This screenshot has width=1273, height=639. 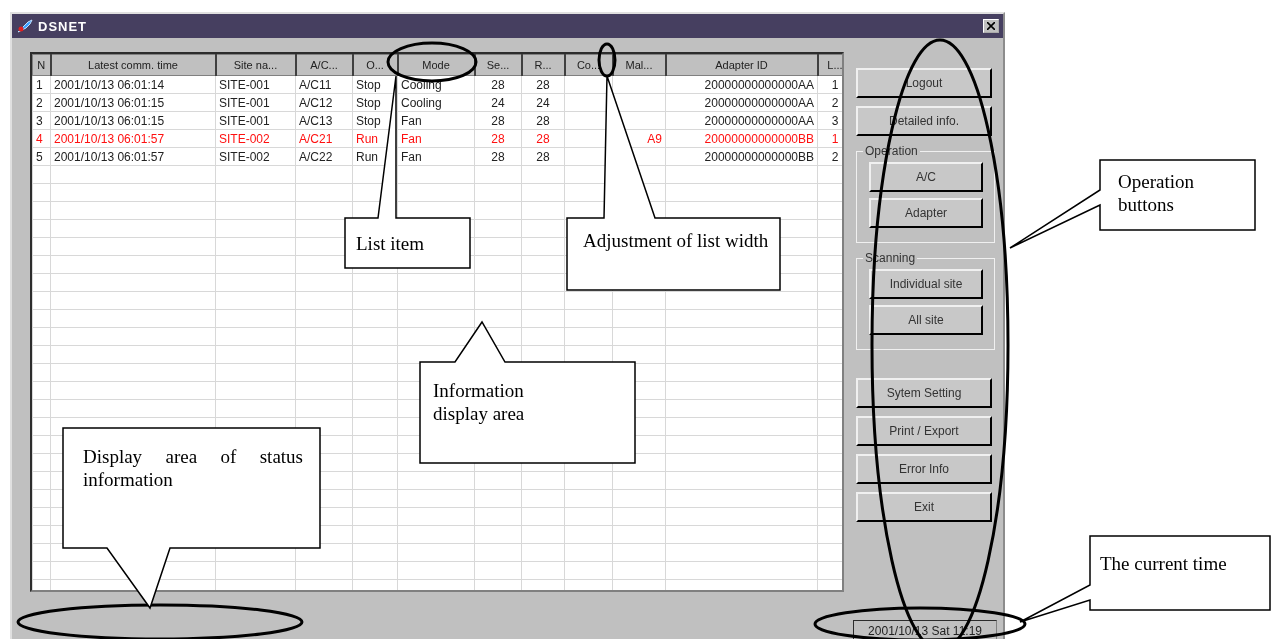 What do you see at coordinates (41, 120) in the screenshot?
I see `table-cell: 3` at bounding box center [41, 120].